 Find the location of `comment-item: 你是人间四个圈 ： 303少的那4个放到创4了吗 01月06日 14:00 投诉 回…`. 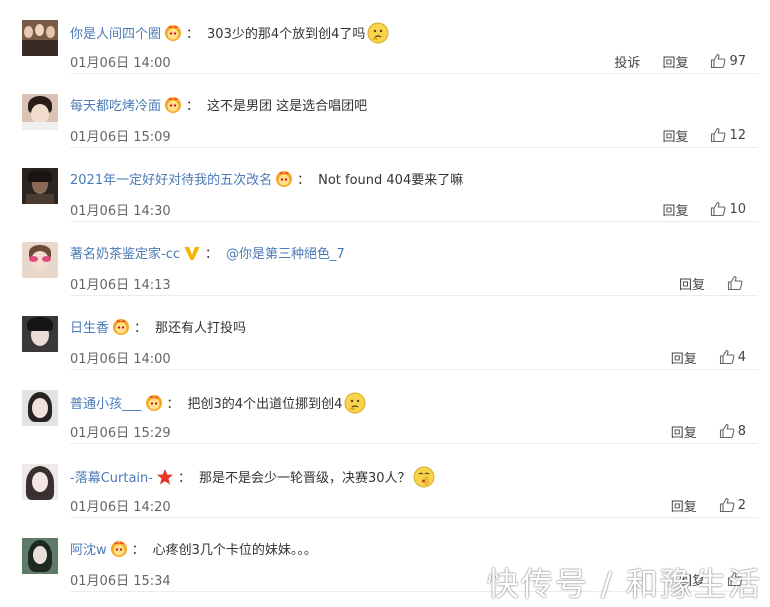

comment-item: 你是人间四个圈 ： 303少的那4个放到创4了吗 01月06日 14:00 投诉 回… is located at coordinates (385, 37).